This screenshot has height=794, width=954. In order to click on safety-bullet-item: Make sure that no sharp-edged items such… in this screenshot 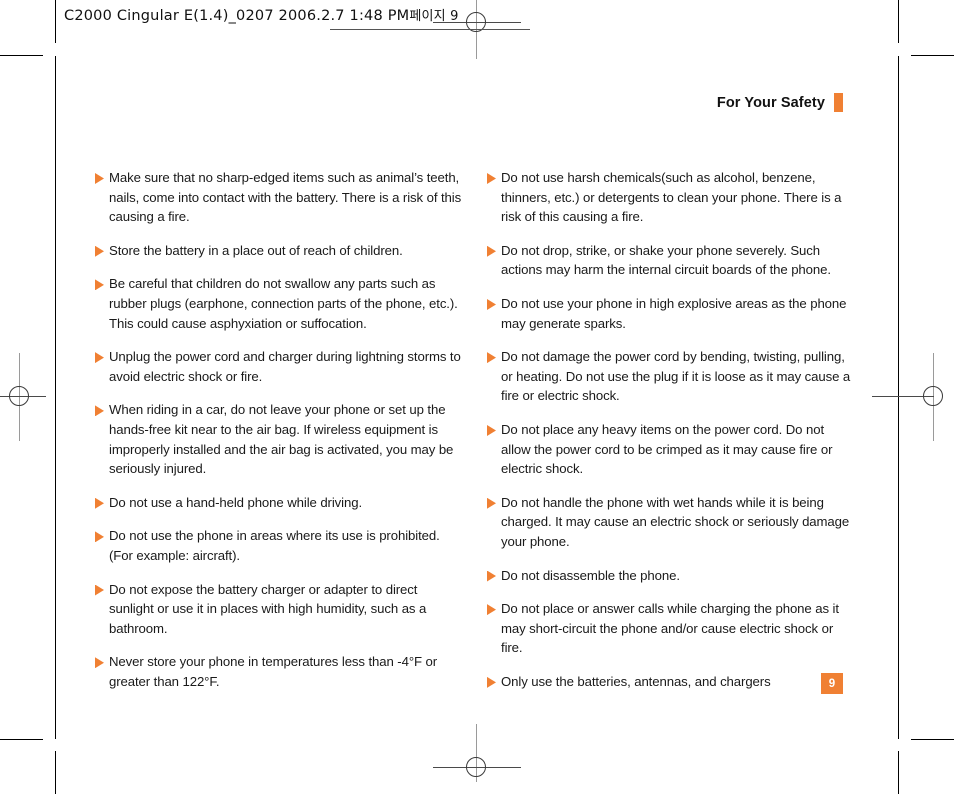, I will do `click(279, 197)`.